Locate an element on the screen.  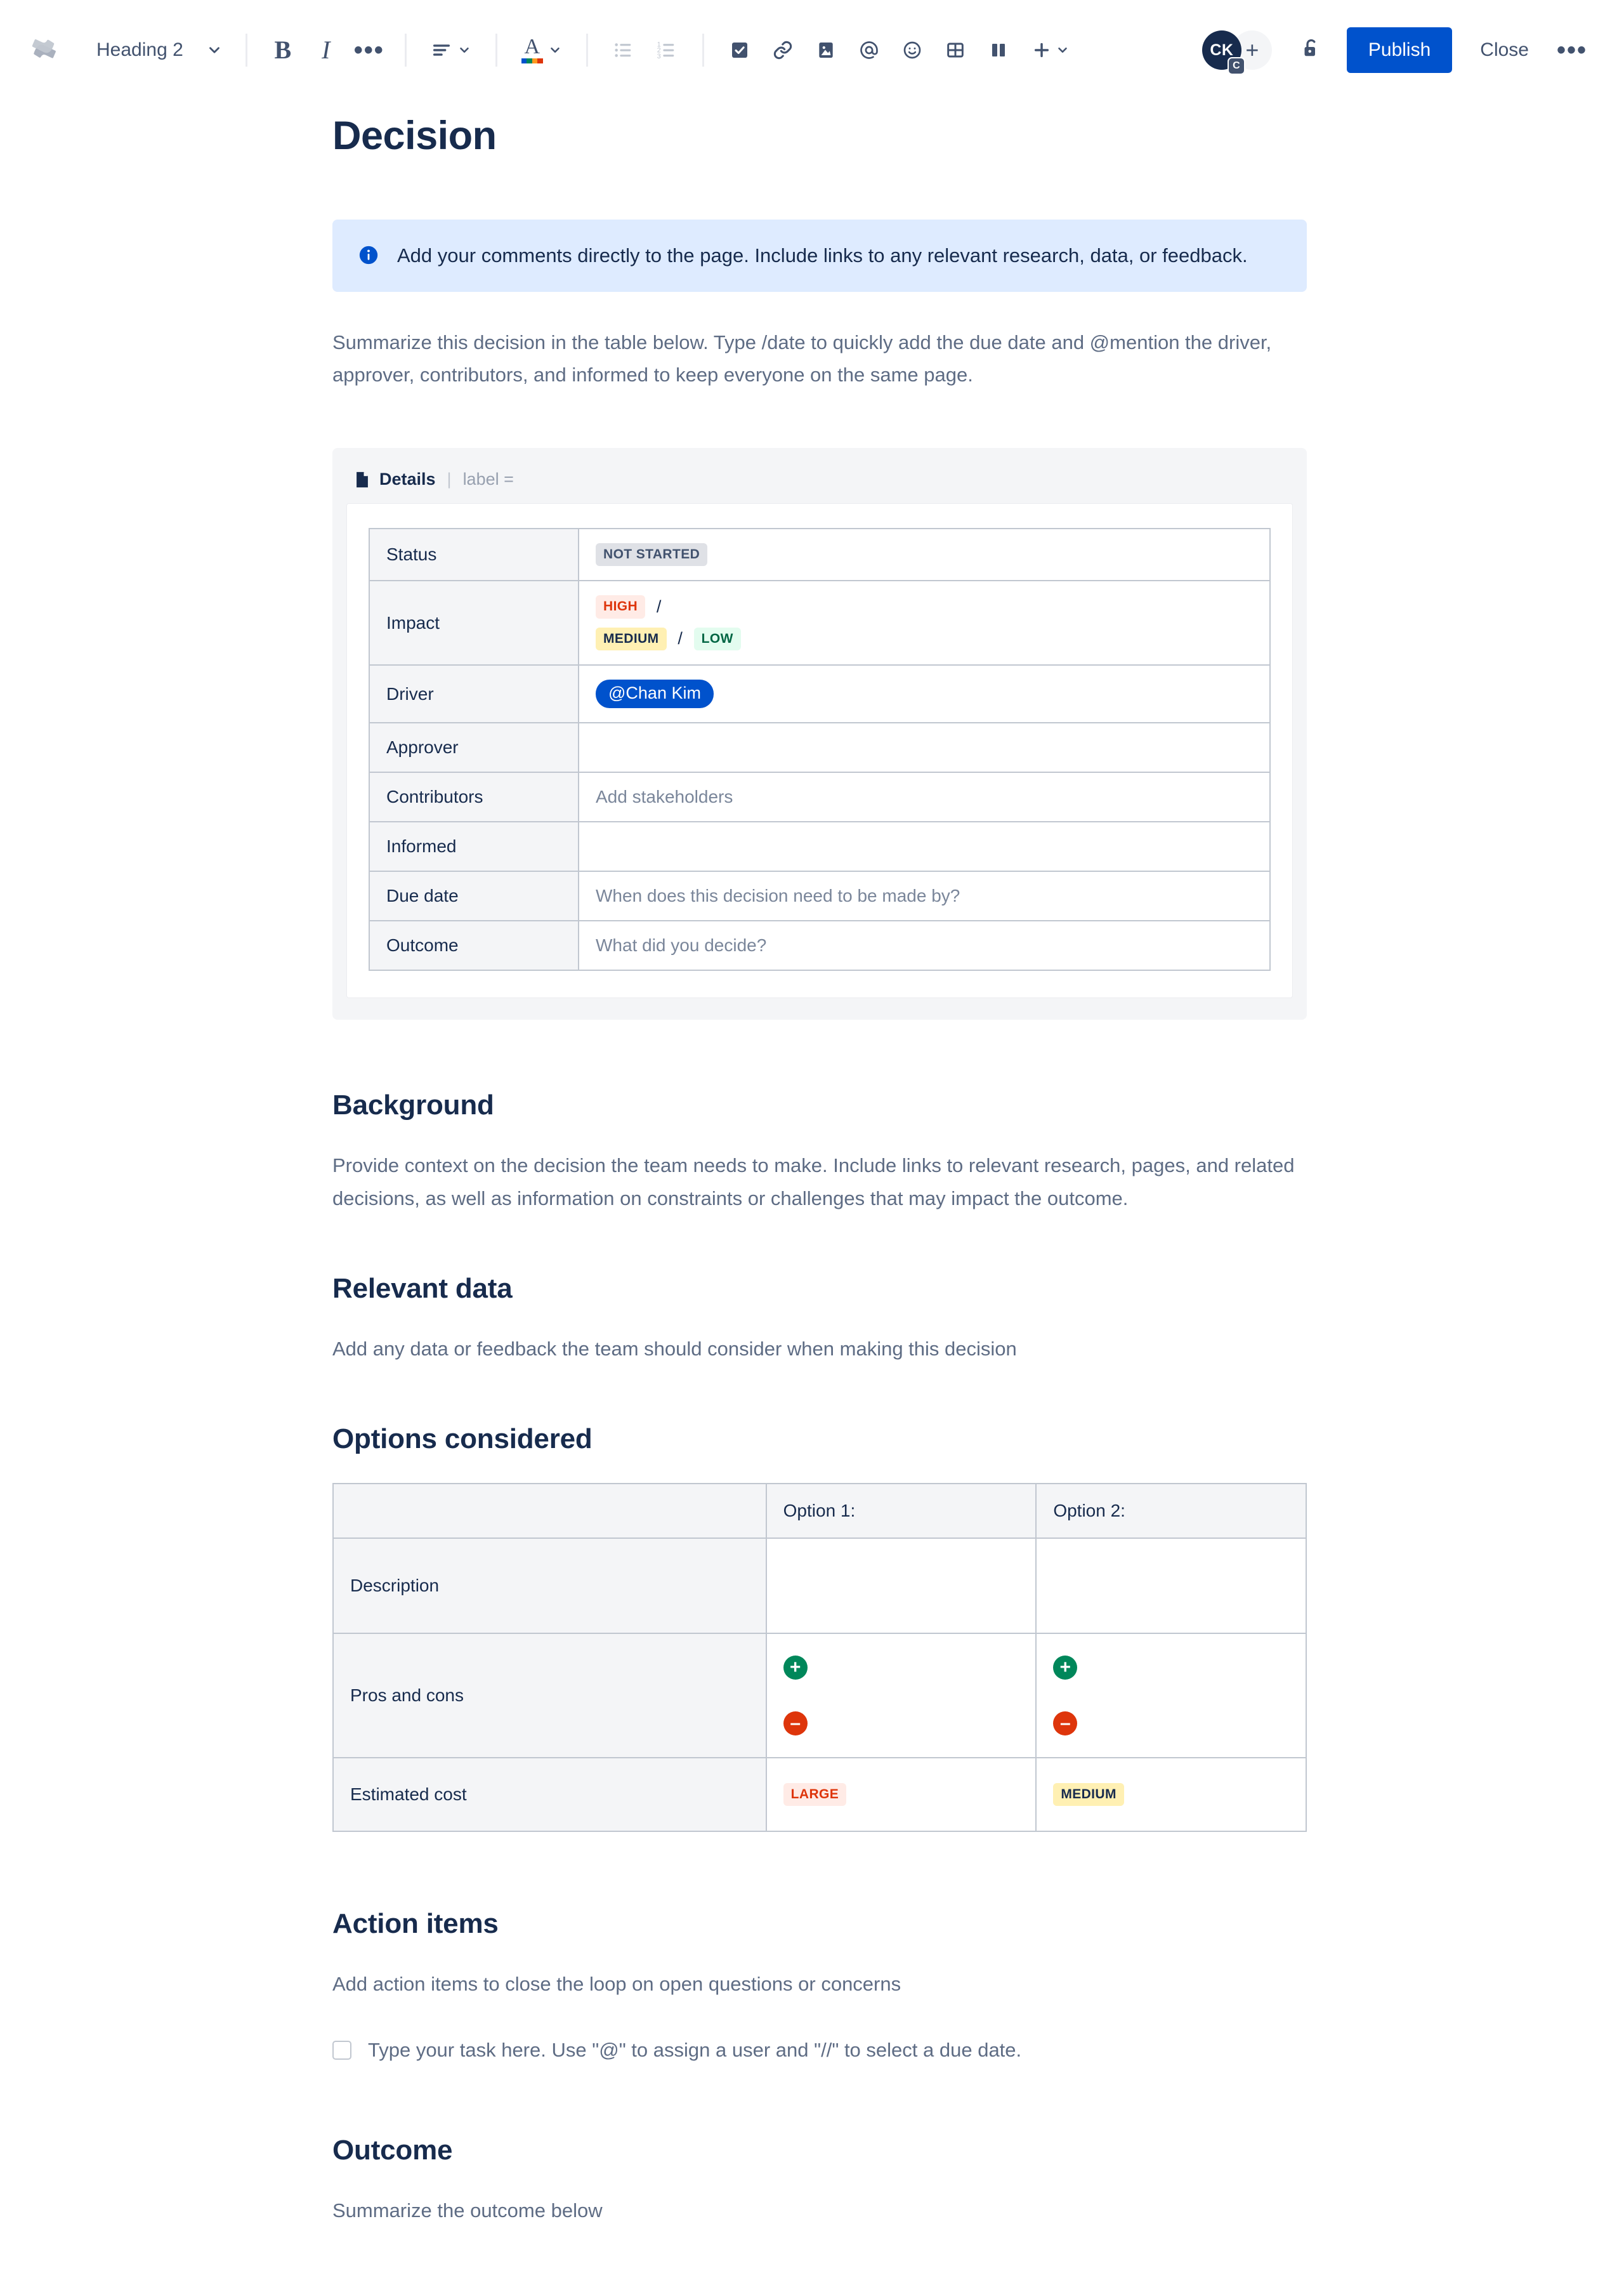
row-value: @Chan Kim is located at coordinates (925, 694).